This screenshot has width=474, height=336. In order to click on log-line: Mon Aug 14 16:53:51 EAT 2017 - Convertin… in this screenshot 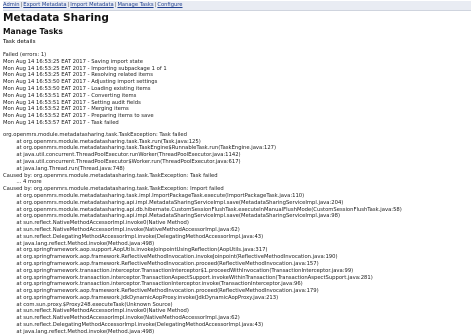, I will do `click(70, 95)`.